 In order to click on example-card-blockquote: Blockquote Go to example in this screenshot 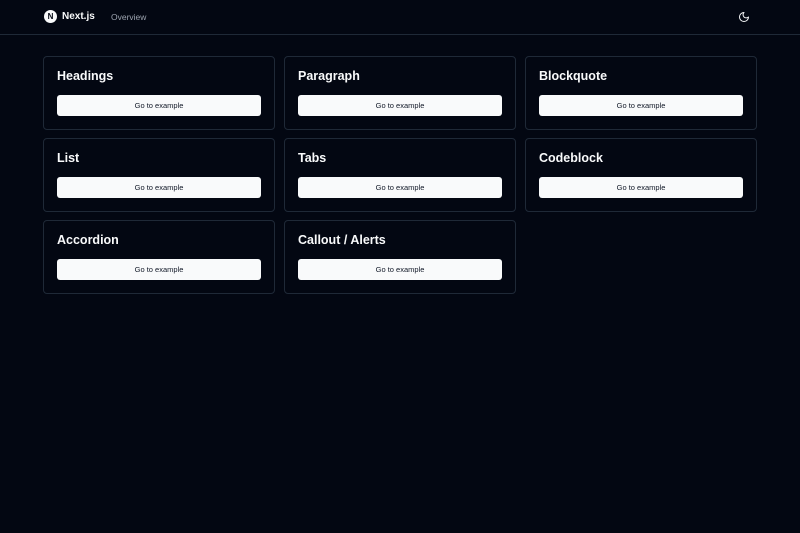, I will do `click(641, 93)`.